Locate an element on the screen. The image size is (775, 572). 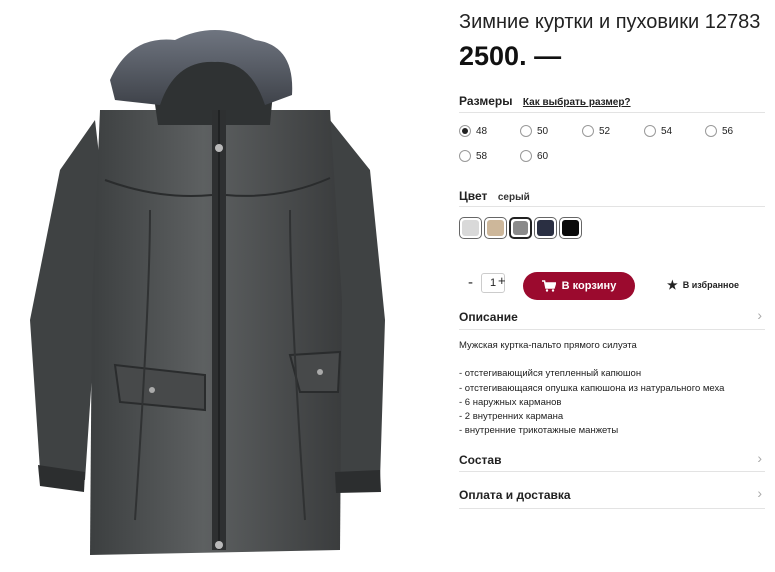
size-option-58: 58 is located at coordinates (473, 156).